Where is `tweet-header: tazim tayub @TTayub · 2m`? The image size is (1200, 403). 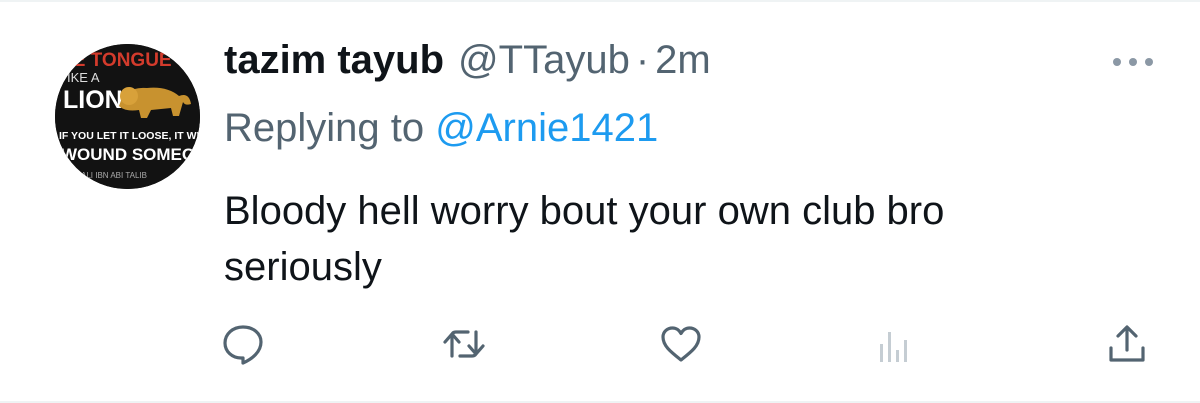
tweet-header: tazim tayub @TTayub · 2m is located at coordinates (467, 66).